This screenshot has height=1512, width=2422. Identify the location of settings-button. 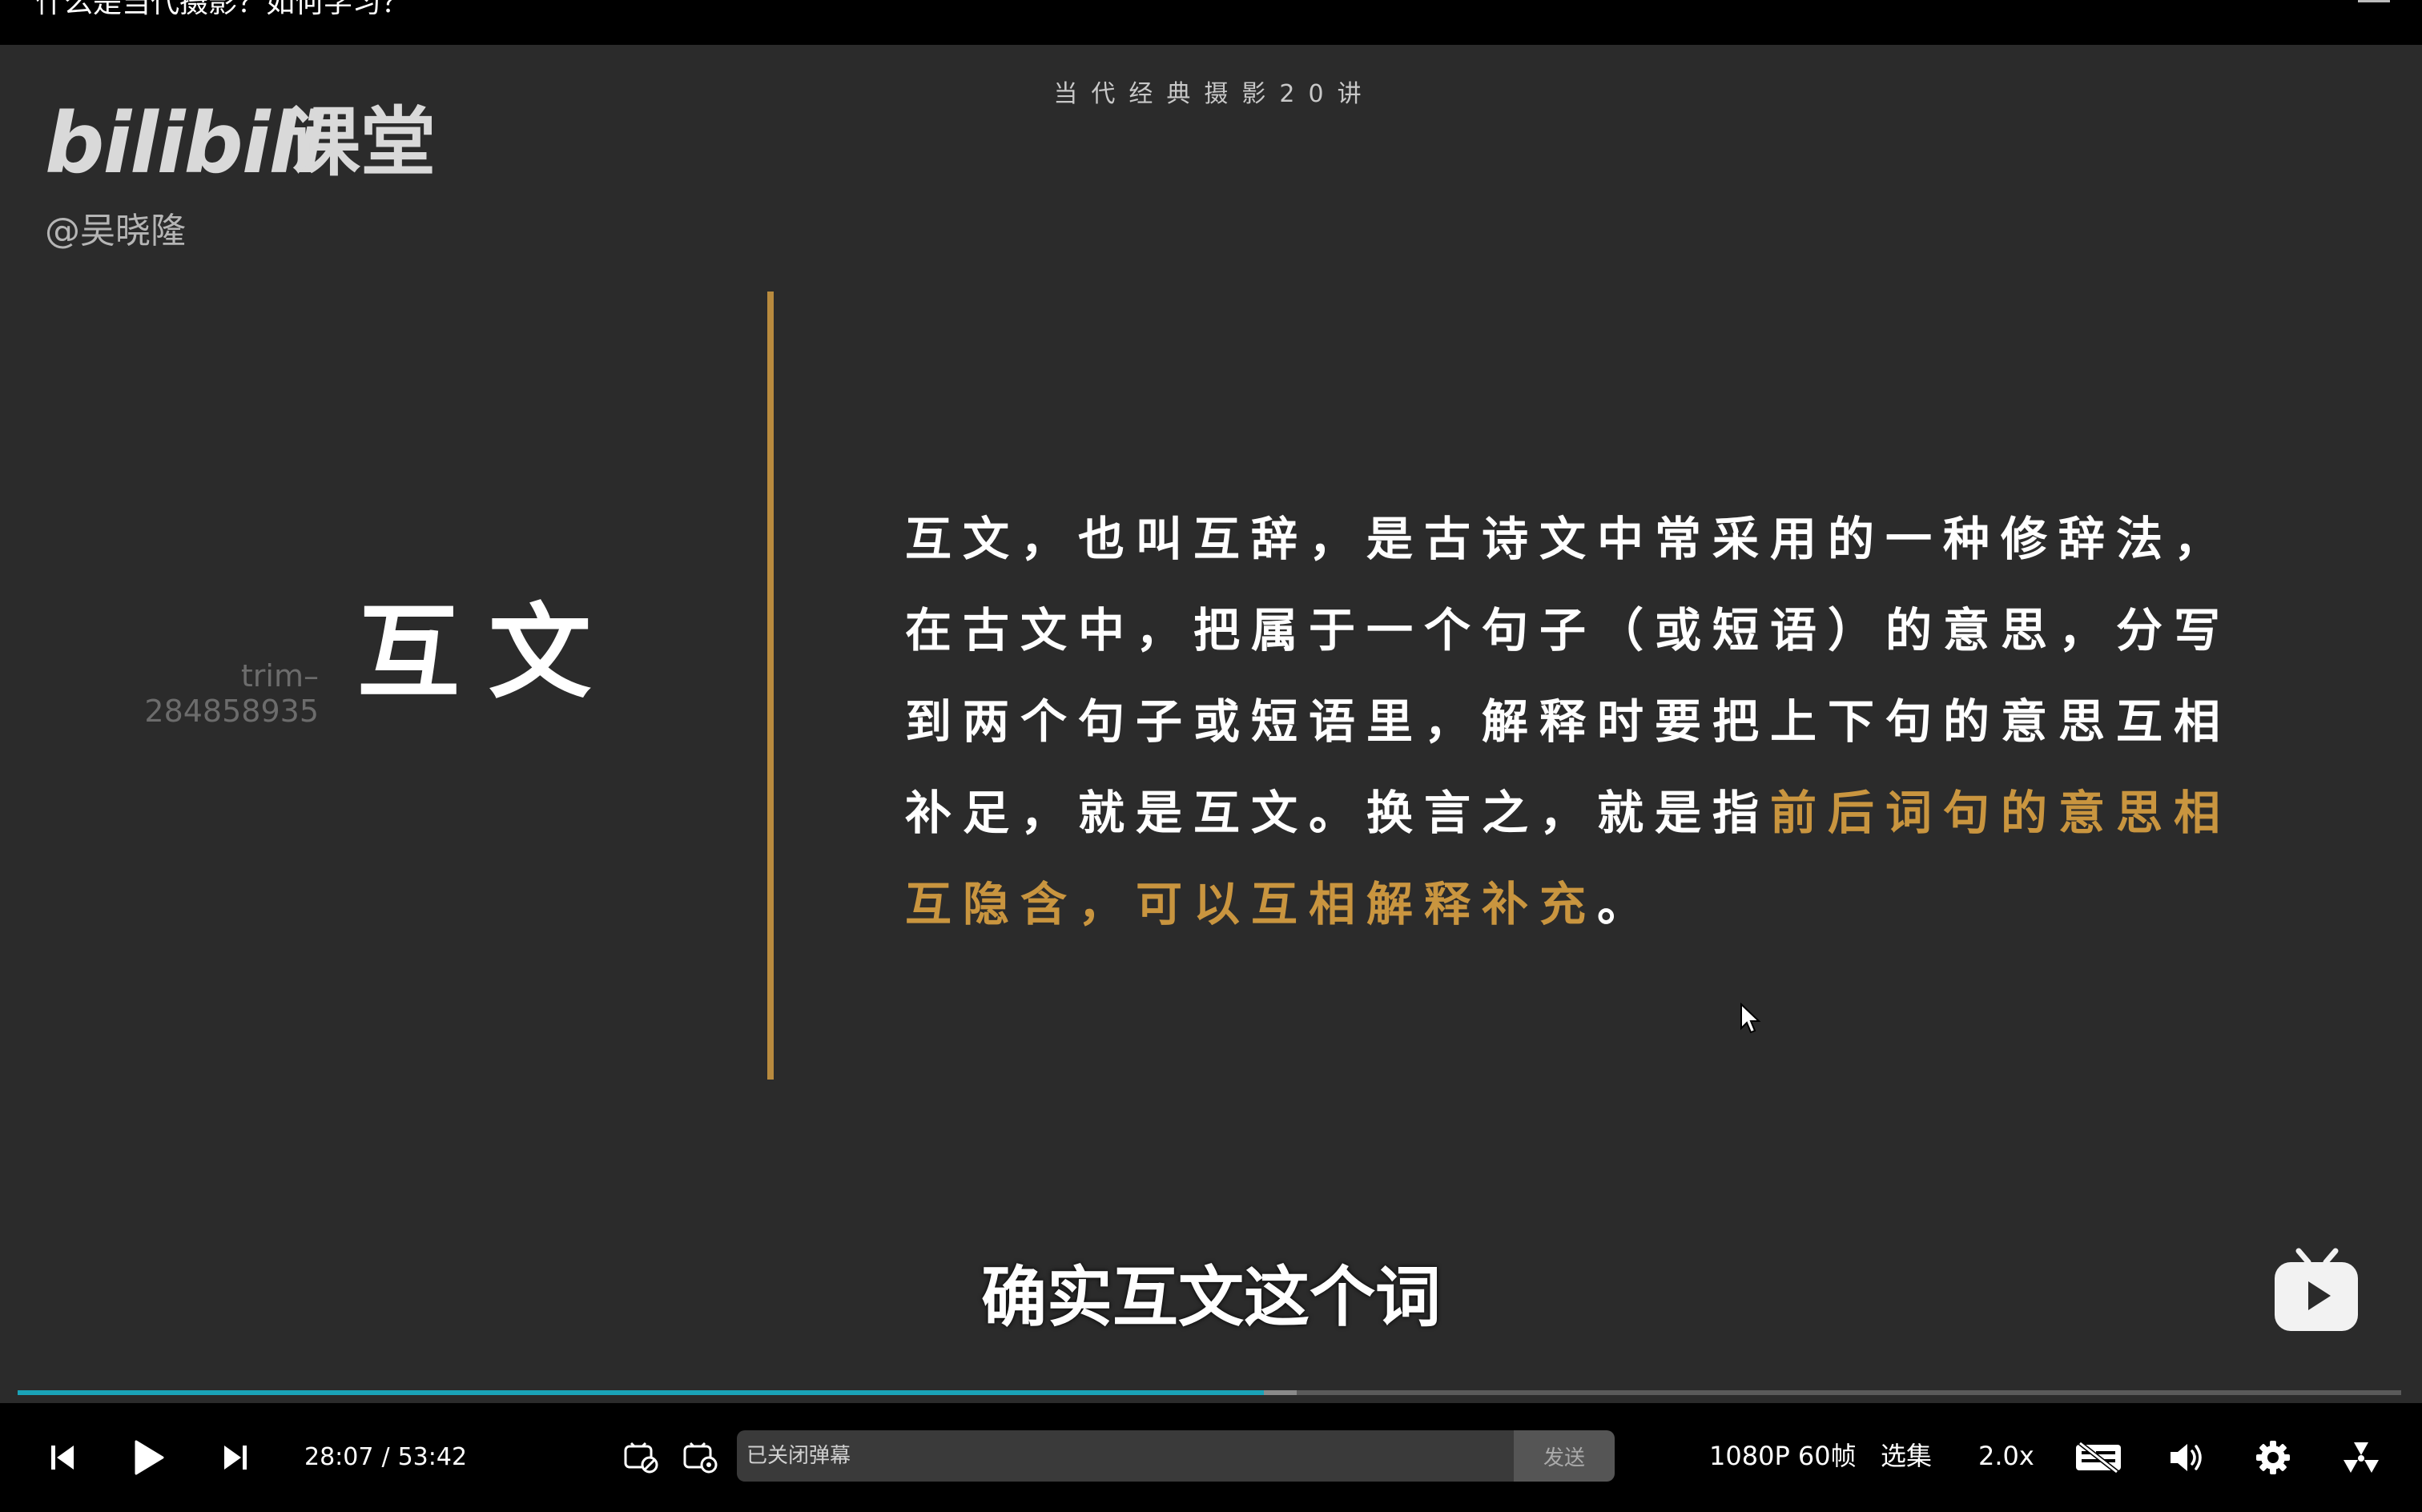
(2273, 1457).